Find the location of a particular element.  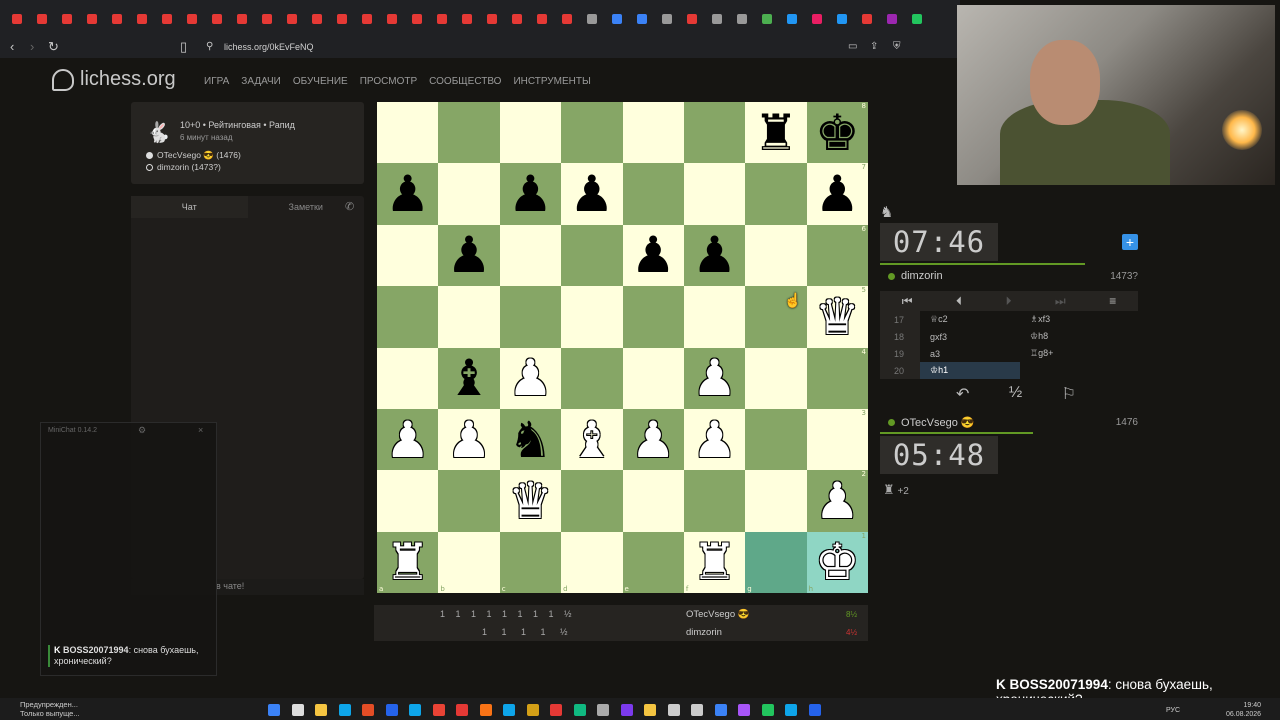

black-bishop-piece: ♝ is located at coordinates (469, 378).